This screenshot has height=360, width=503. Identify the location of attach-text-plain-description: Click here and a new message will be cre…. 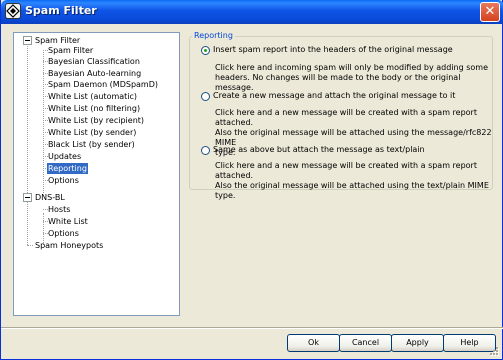
(352, 180).